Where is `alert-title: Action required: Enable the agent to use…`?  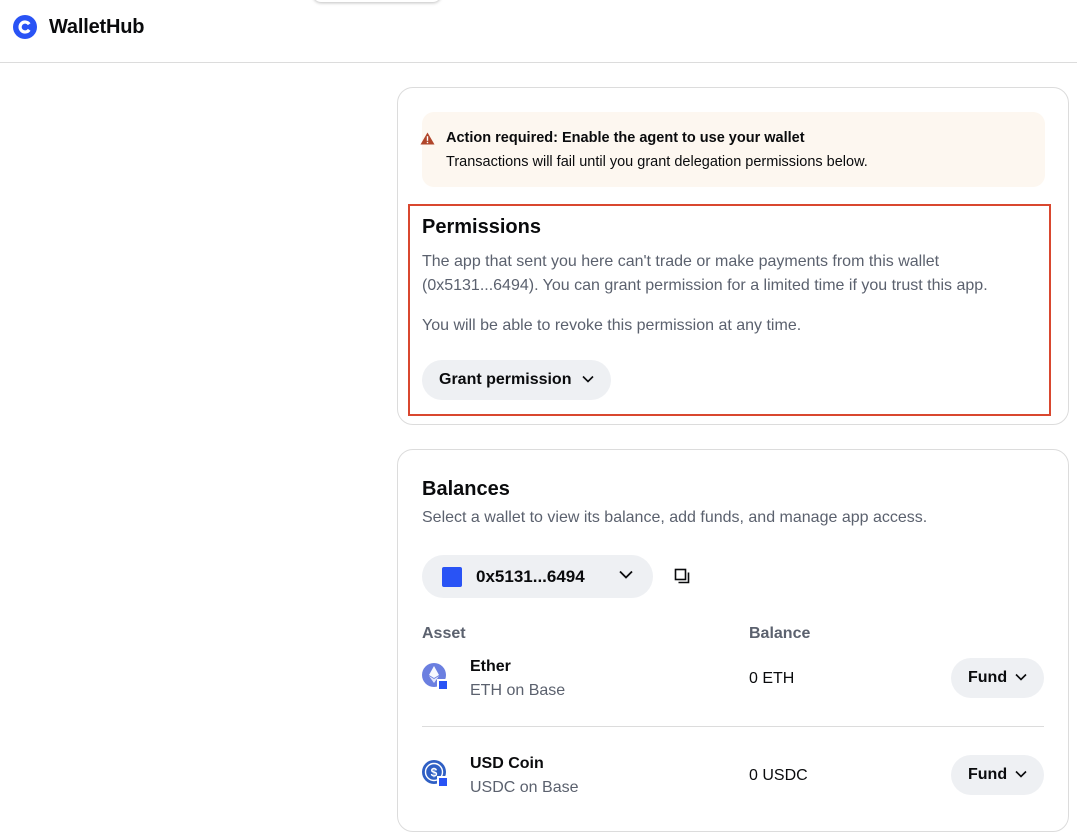 alert-title: Action required: Enable the agent to use… is located at coordinates (625, 138).